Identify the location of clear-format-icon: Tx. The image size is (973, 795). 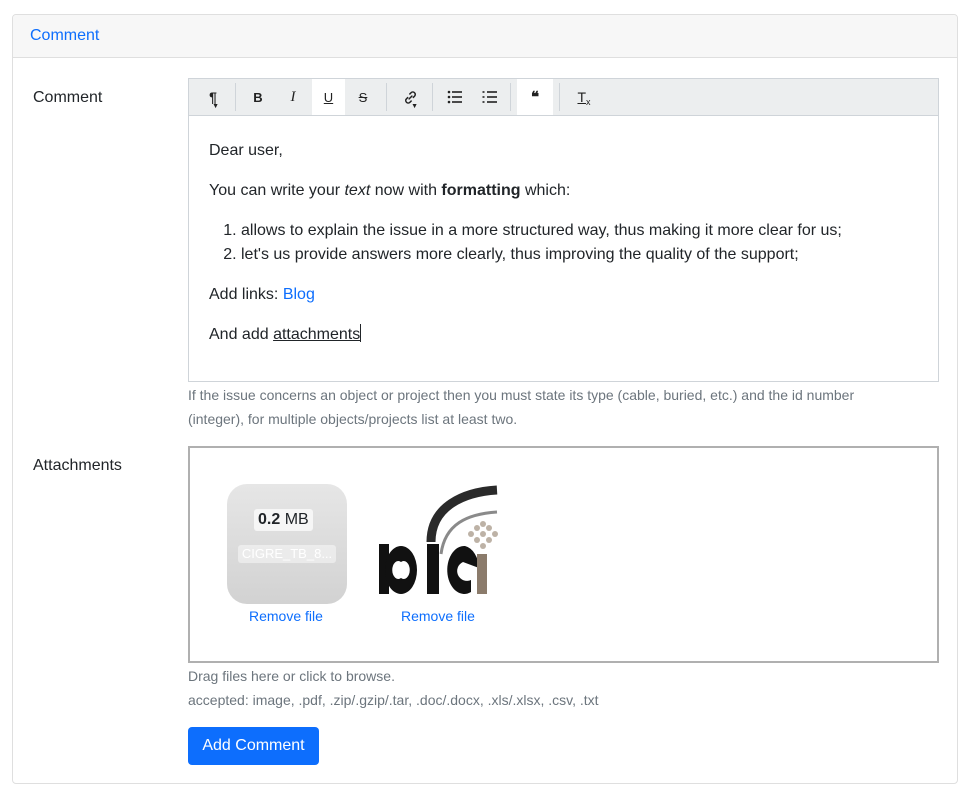
(584, 98).